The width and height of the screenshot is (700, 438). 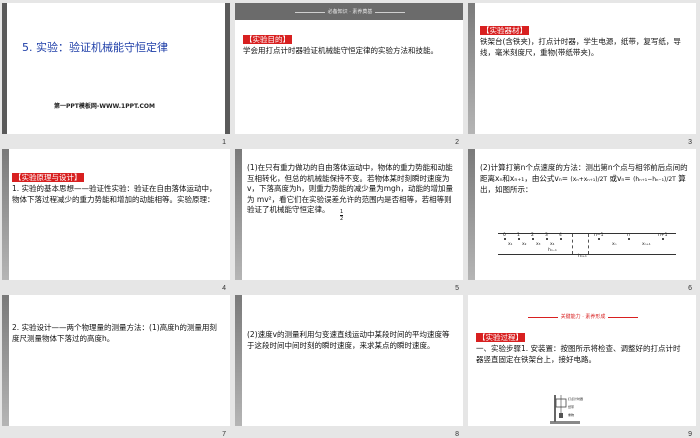 I want to click on section-ribbon: 关键能力 · 素养形成, so click(x=583, y=317).